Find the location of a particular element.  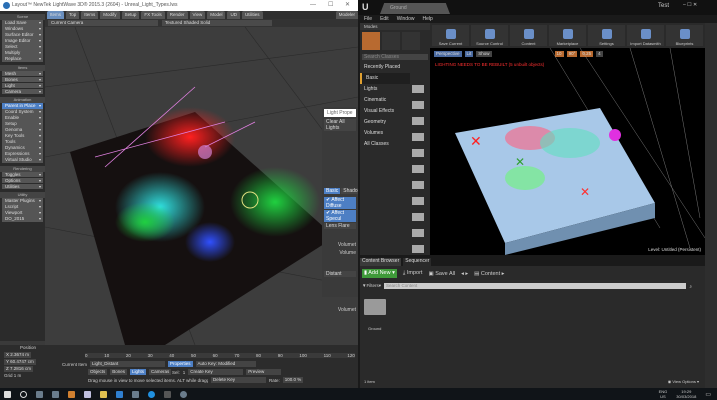

menu-file: File is located at coordinates (368, 19).